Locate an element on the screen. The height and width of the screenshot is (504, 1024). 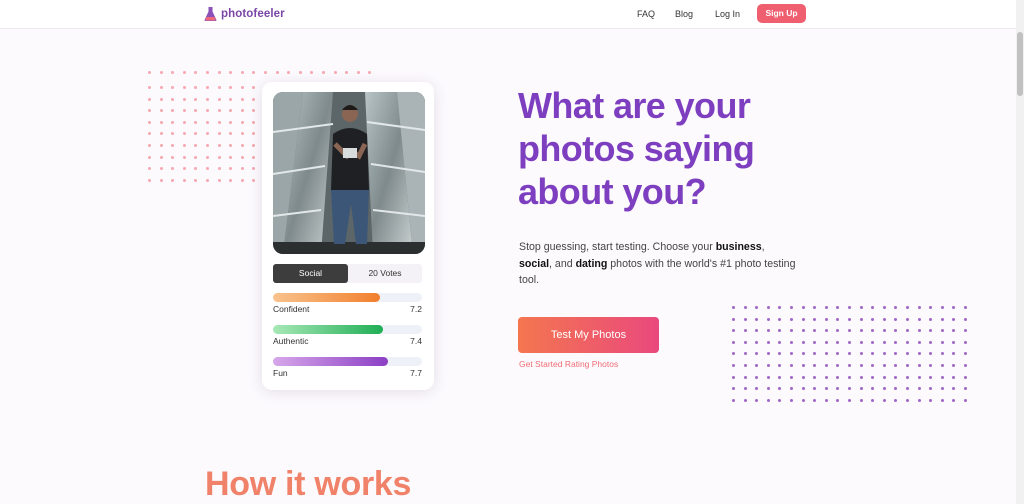
get-started-rating-link: Get Started Rating Photos is located at coordinates (568, 364).